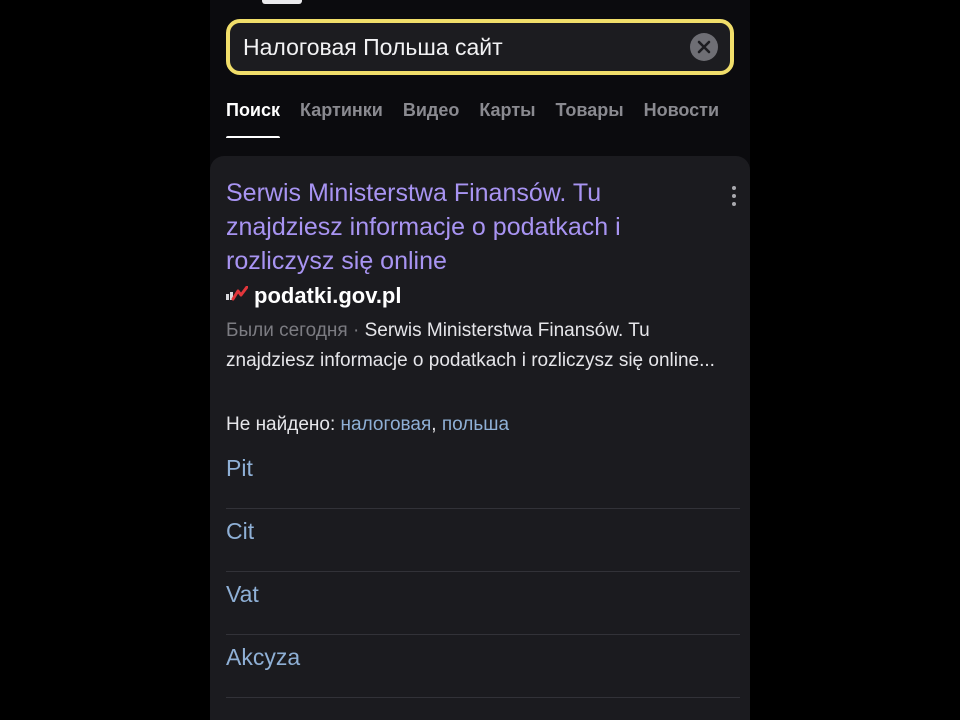  What do you see at coordinates (475, 424) in the screenshot?
I see `not-found-word: польша` at bounding box center [475, 424].